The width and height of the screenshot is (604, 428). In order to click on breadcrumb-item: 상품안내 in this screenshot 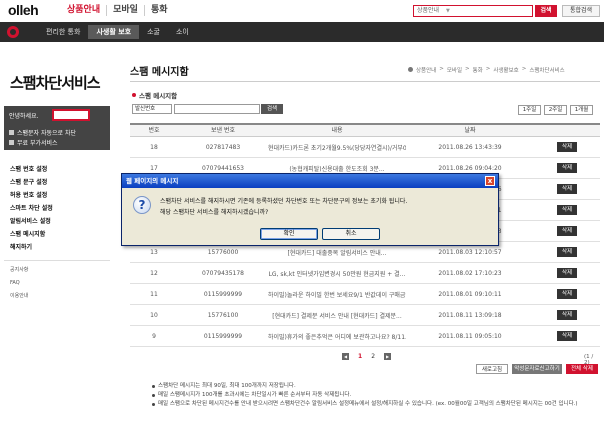, I will do `click(426, 70)`.